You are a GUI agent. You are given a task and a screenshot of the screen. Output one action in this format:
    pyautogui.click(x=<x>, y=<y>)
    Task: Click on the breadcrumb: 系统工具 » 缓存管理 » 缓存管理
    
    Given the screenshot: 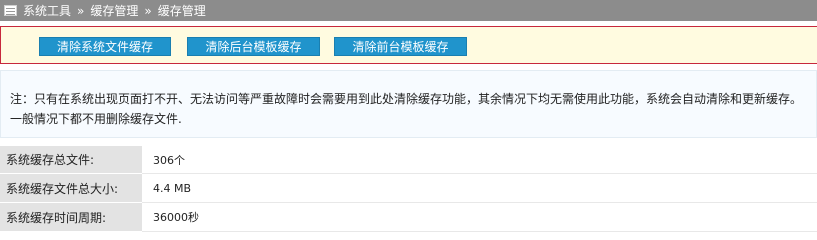 What is the action you would take?
    pyautogui.click(x=408, y=10)
    